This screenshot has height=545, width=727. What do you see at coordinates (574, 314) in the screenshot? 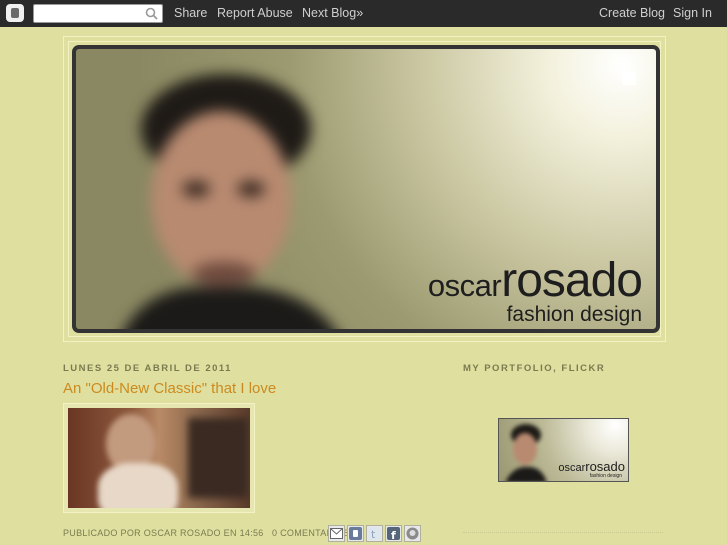
I see `header-subtitle: fashion design` at bounding box center [574, 314].